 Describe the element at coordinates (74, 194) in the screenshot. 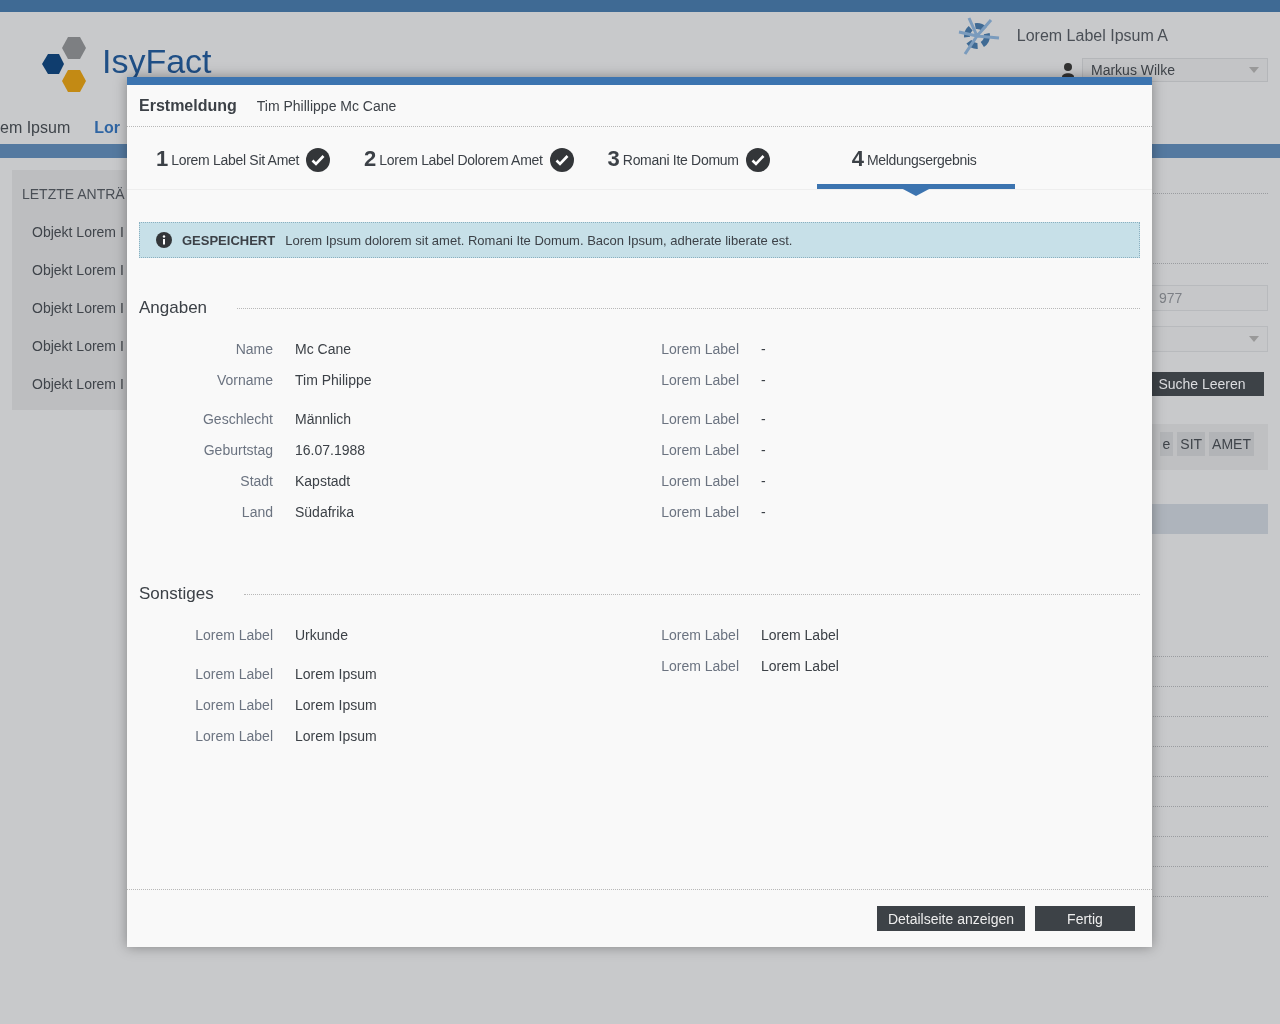

I see `sidebar-title: LETZTE ANTRÄ` at that location.